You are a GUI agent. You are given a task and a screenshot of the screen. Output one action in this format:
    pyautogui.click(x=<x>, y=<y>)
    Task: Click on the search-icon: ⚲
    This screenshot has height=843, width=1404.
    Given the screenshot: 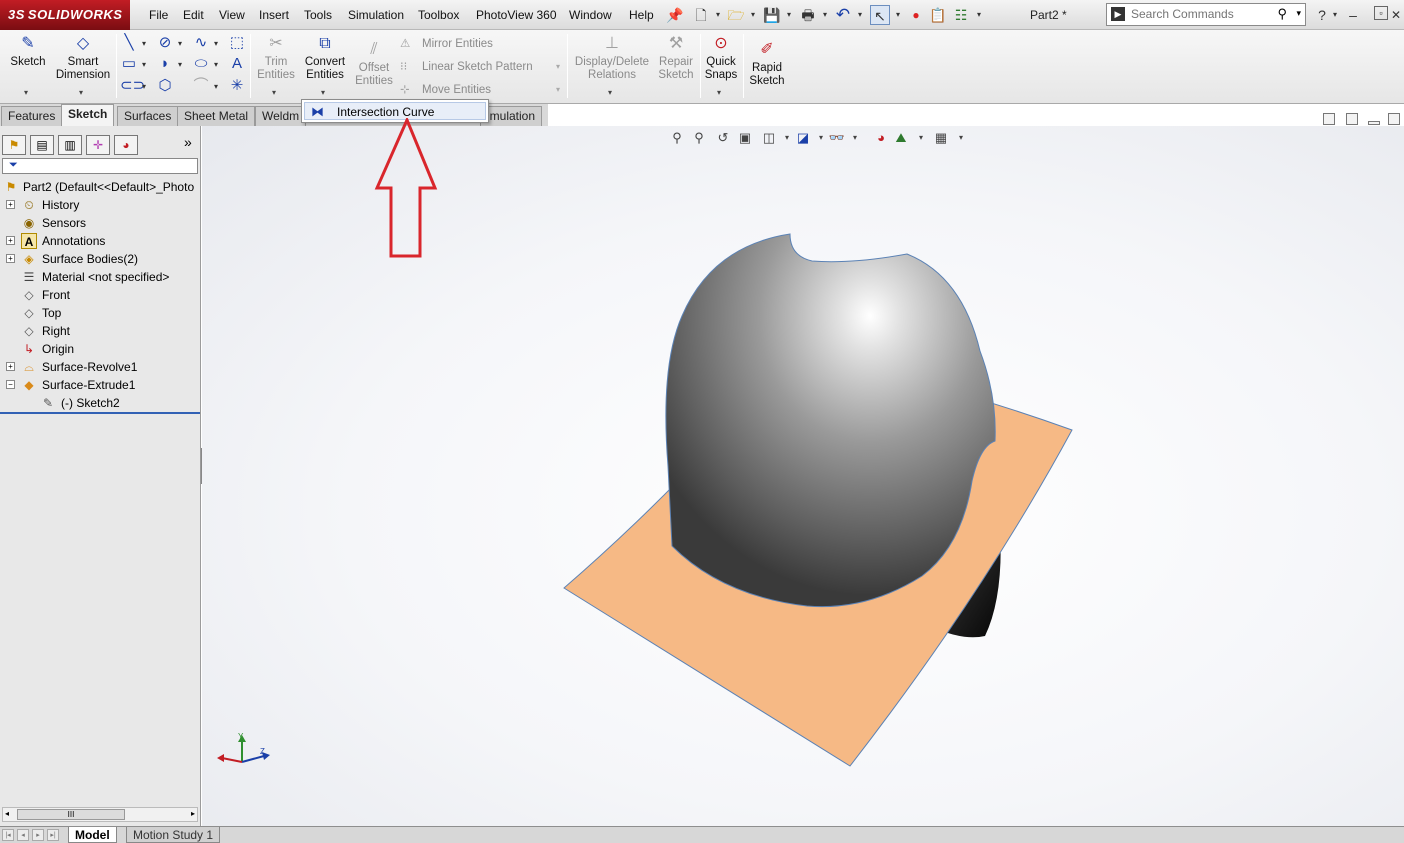 What is the action you would take?
    pyautogui.click(x=1282, y=14)
    